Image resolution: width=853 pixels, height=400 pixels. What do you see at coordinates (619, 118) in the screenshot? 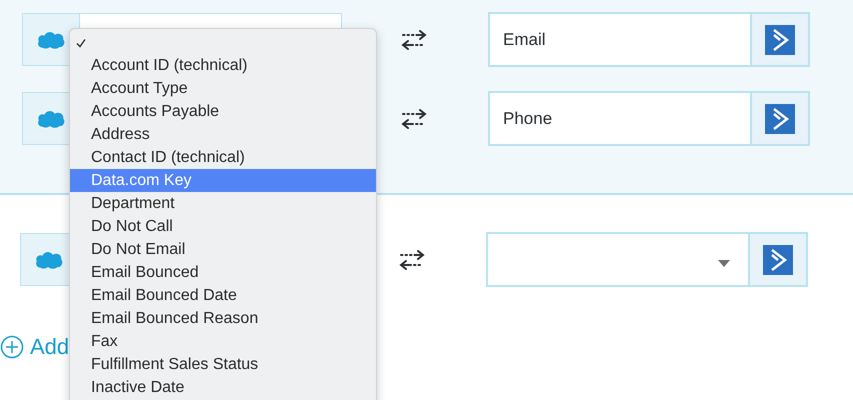
I see `target-field: Phone` at bounding box center [619, 118].